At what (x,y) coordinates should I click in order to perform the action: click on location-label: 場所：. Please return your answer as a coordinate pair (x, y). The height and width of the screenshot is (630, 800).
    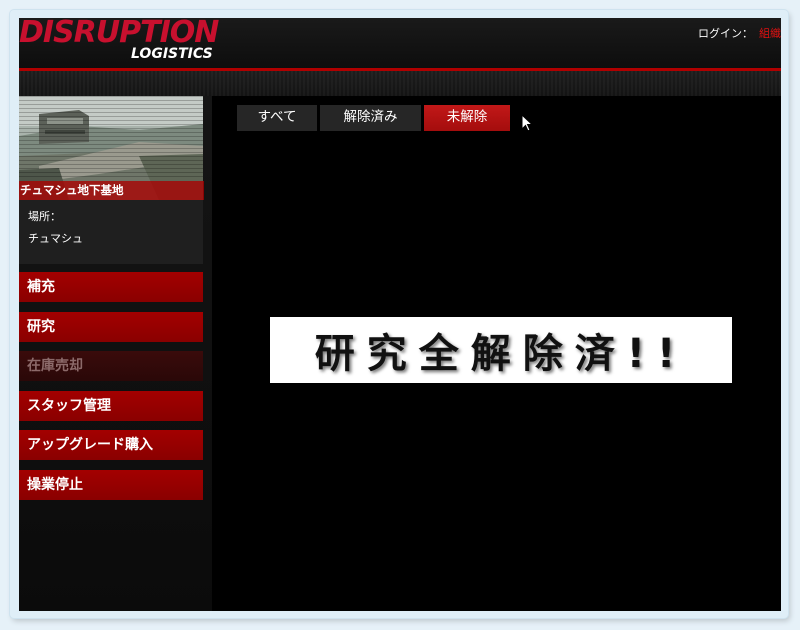
    Looking at the image, I should click on (44, 216).